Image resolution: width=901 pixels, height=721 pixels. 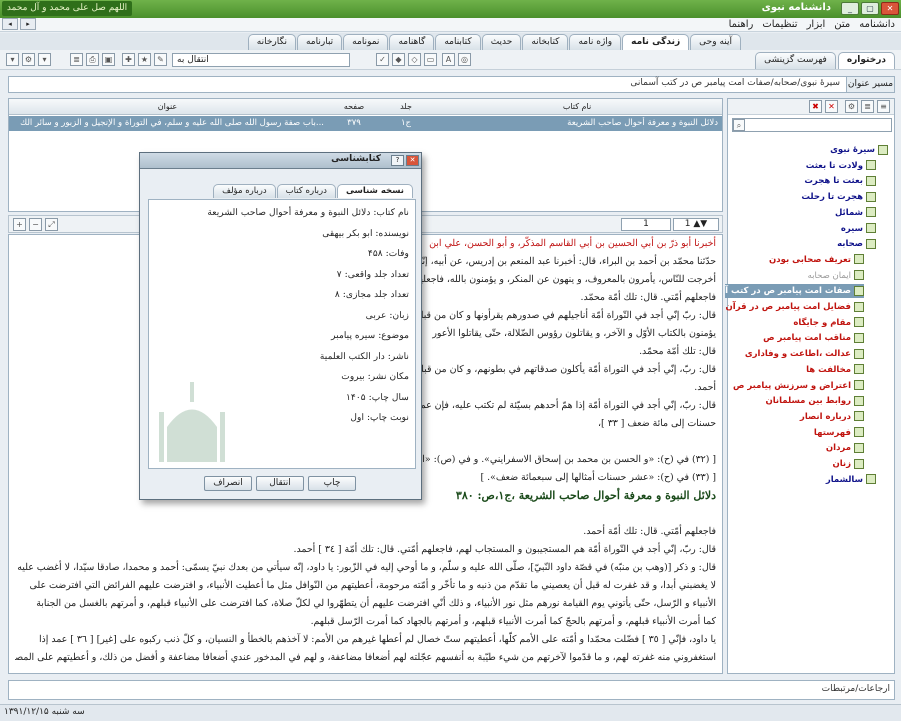 I want to click on tab-main-8: تبارنامه, so click(x=319, y=42).